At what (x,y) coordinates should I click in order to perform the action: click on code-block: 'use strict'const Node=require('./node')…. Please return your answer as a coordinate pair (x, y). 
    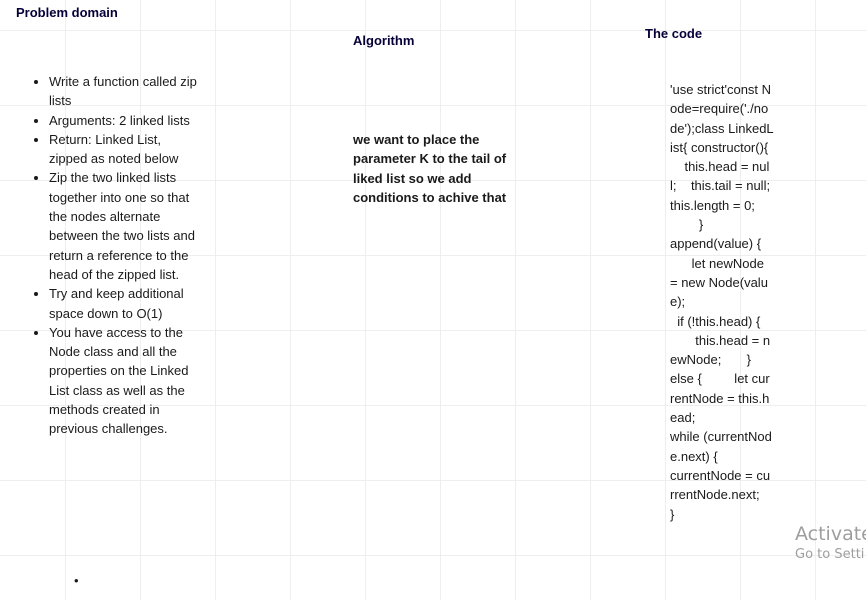
    Looking at the image, I should click on (722, 302).